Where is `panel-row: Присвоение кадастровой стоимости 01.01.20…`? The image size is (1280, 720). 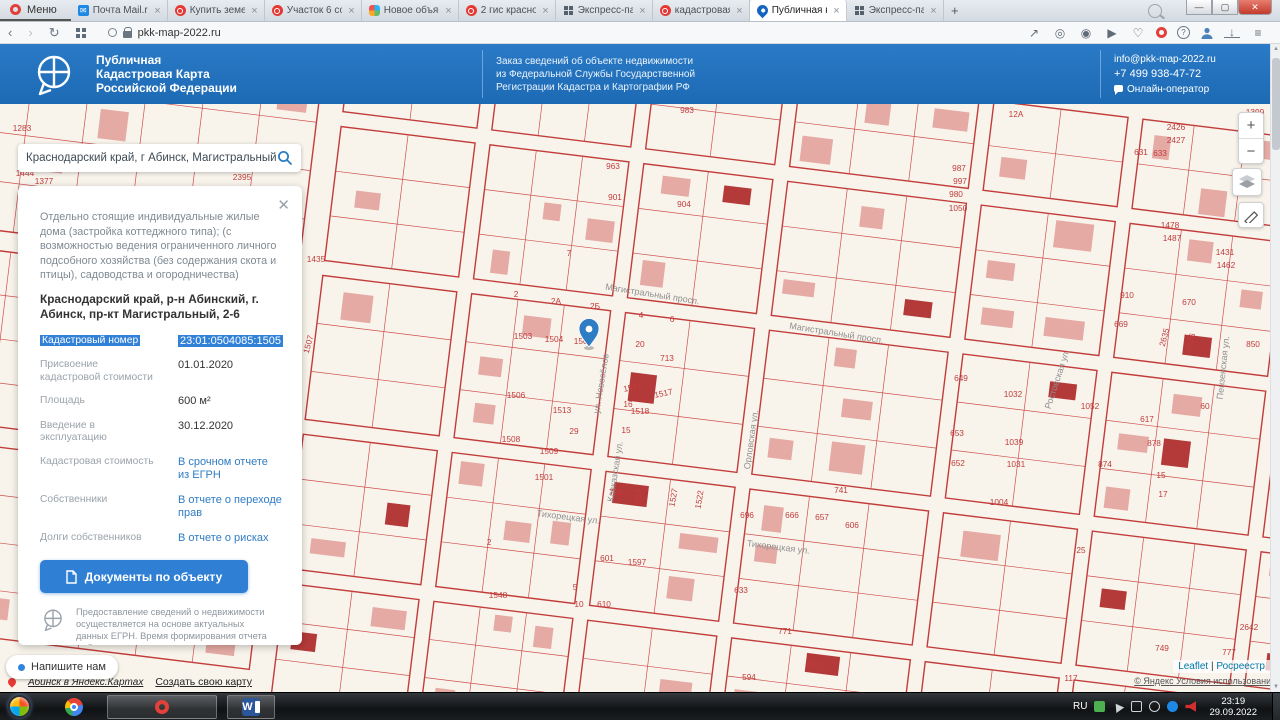
panel-row: Присвоение кадастровой стоимости 01.01.20… is located at coordinates (161, 371).